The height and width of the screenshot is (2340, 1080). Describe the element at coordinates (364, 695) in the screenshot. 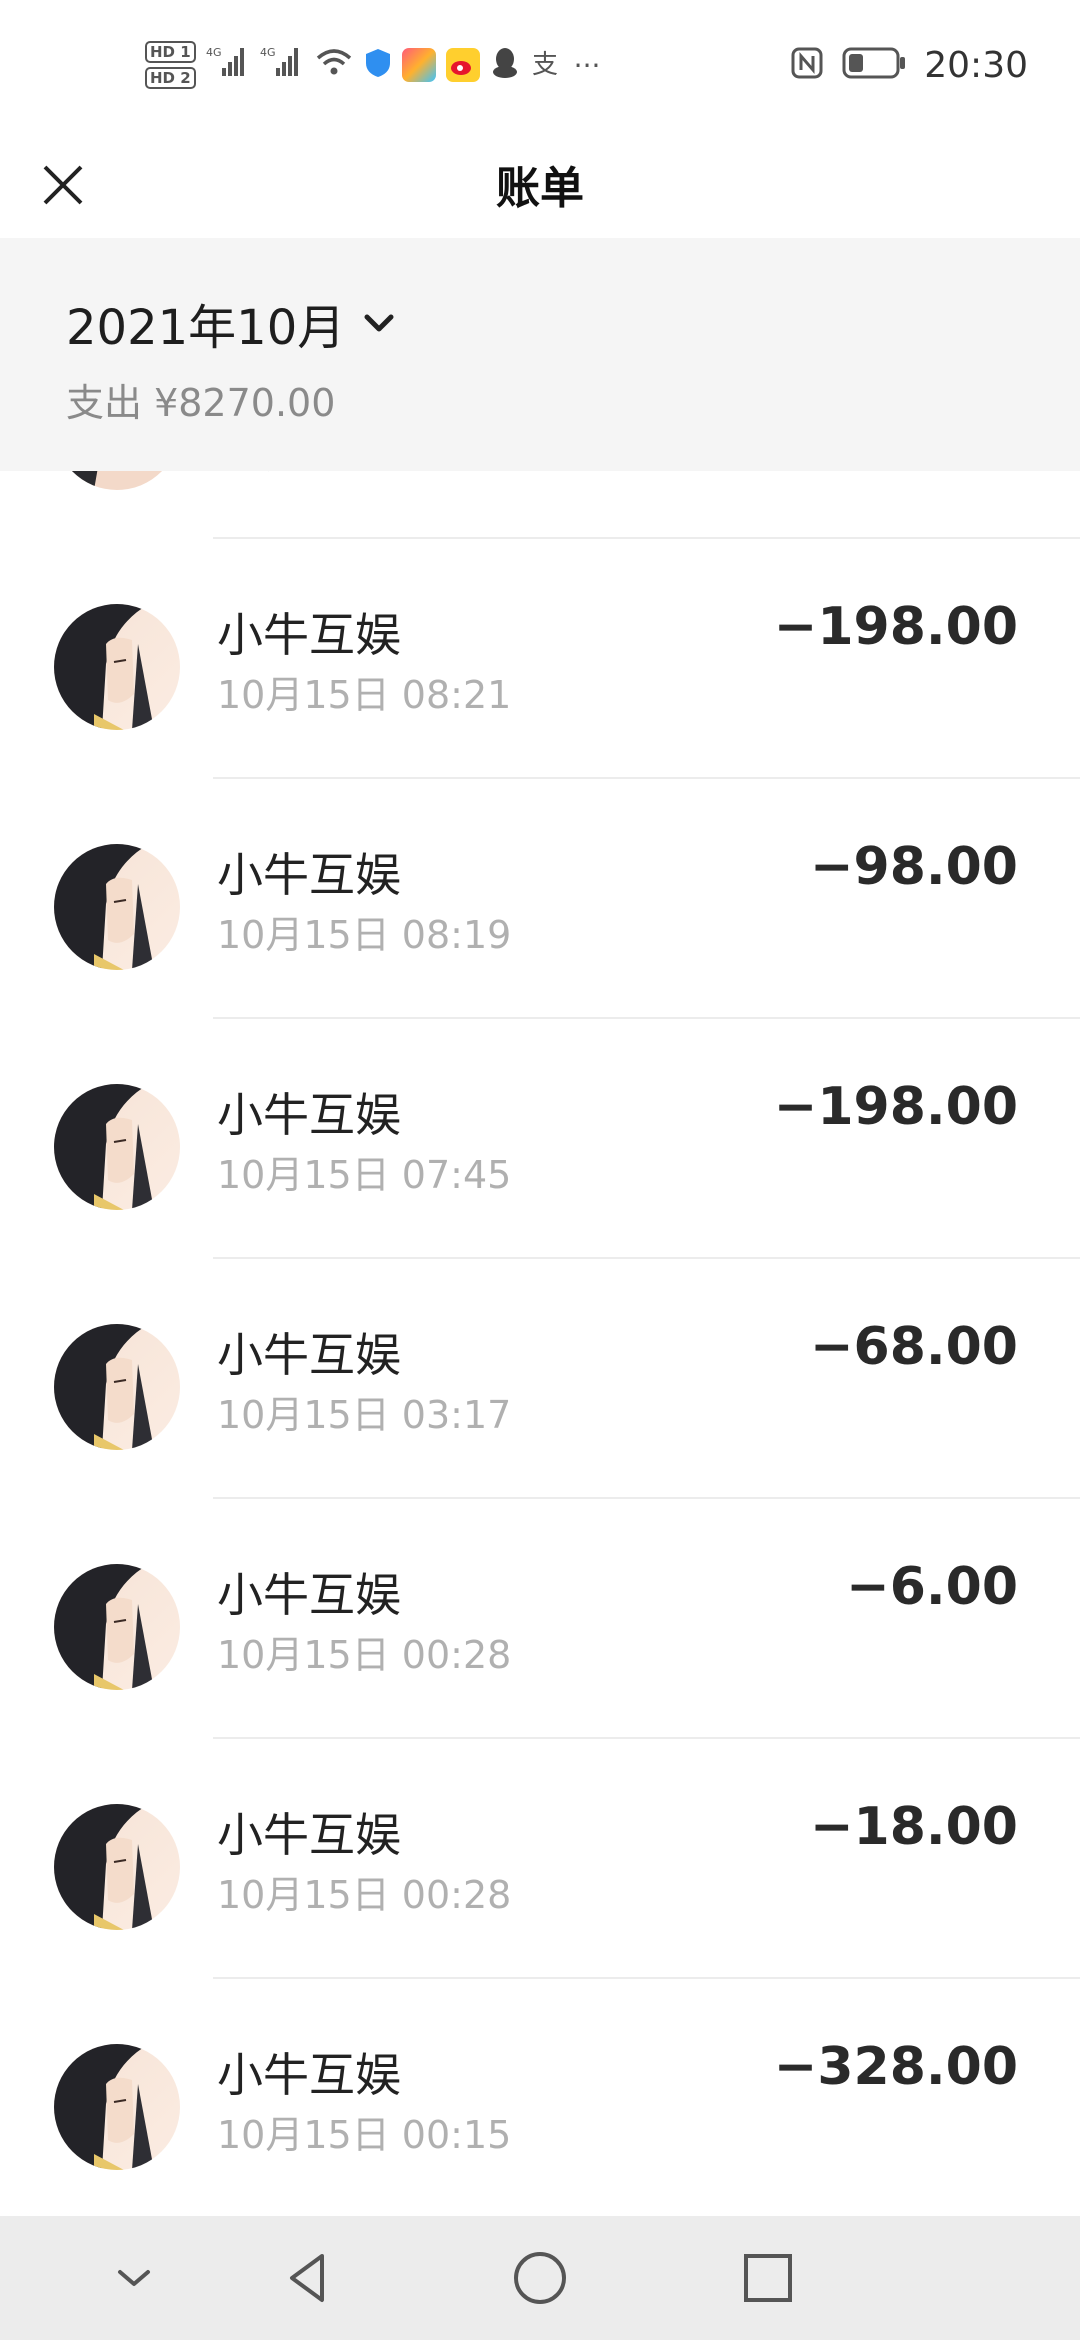

I see `transaction-time: 10月15日 08:21` at that location.